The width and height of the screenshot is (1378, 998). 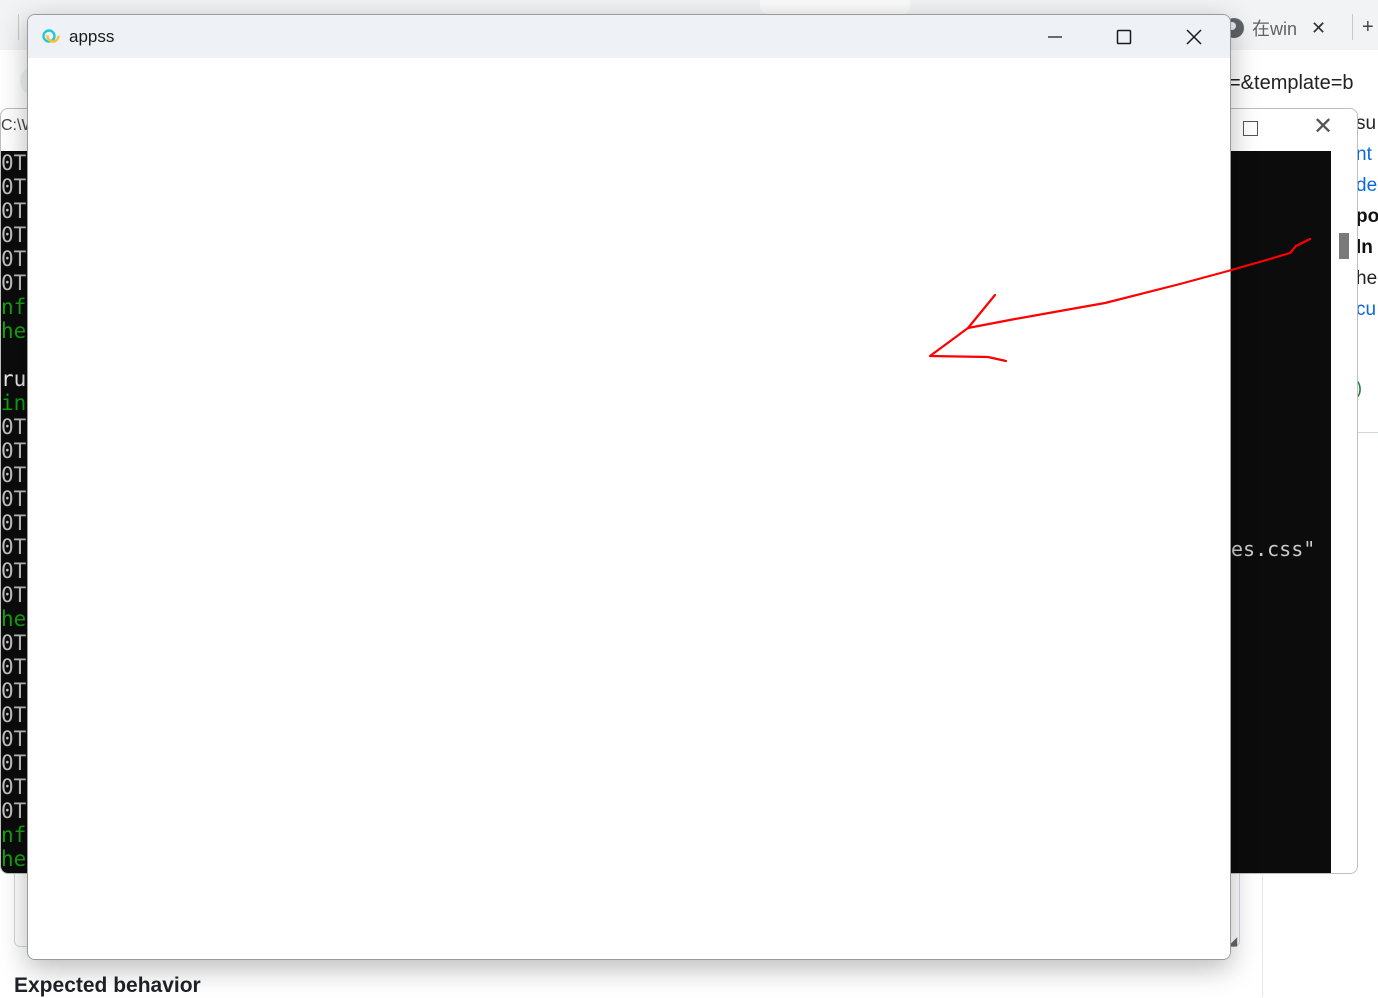 I want to click on background-page-line: hec, so click(x=1367, y=278).